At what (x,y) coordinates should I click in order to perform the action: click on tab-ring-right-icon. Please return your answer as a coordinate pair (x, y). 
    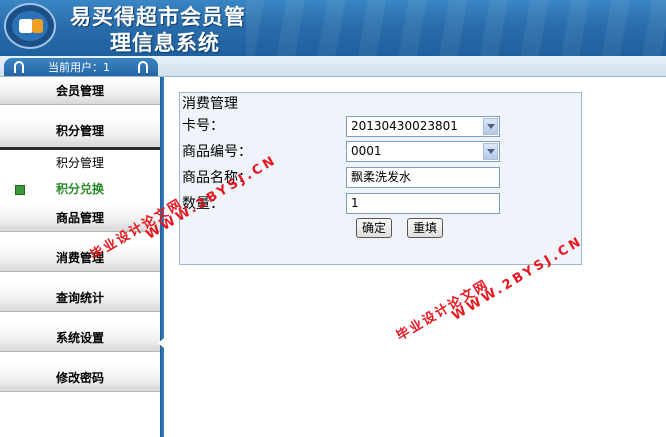
    Looking at the image, I should click on (143, 67).